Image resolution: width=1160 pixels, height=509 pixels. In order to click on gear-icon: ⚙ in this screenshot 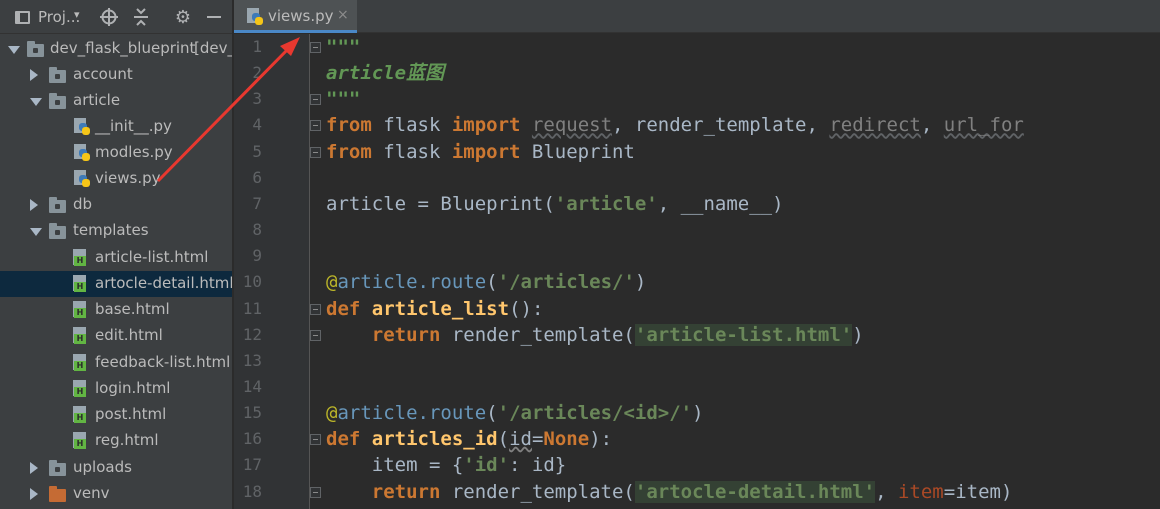, I will do `click(183, 17)`.